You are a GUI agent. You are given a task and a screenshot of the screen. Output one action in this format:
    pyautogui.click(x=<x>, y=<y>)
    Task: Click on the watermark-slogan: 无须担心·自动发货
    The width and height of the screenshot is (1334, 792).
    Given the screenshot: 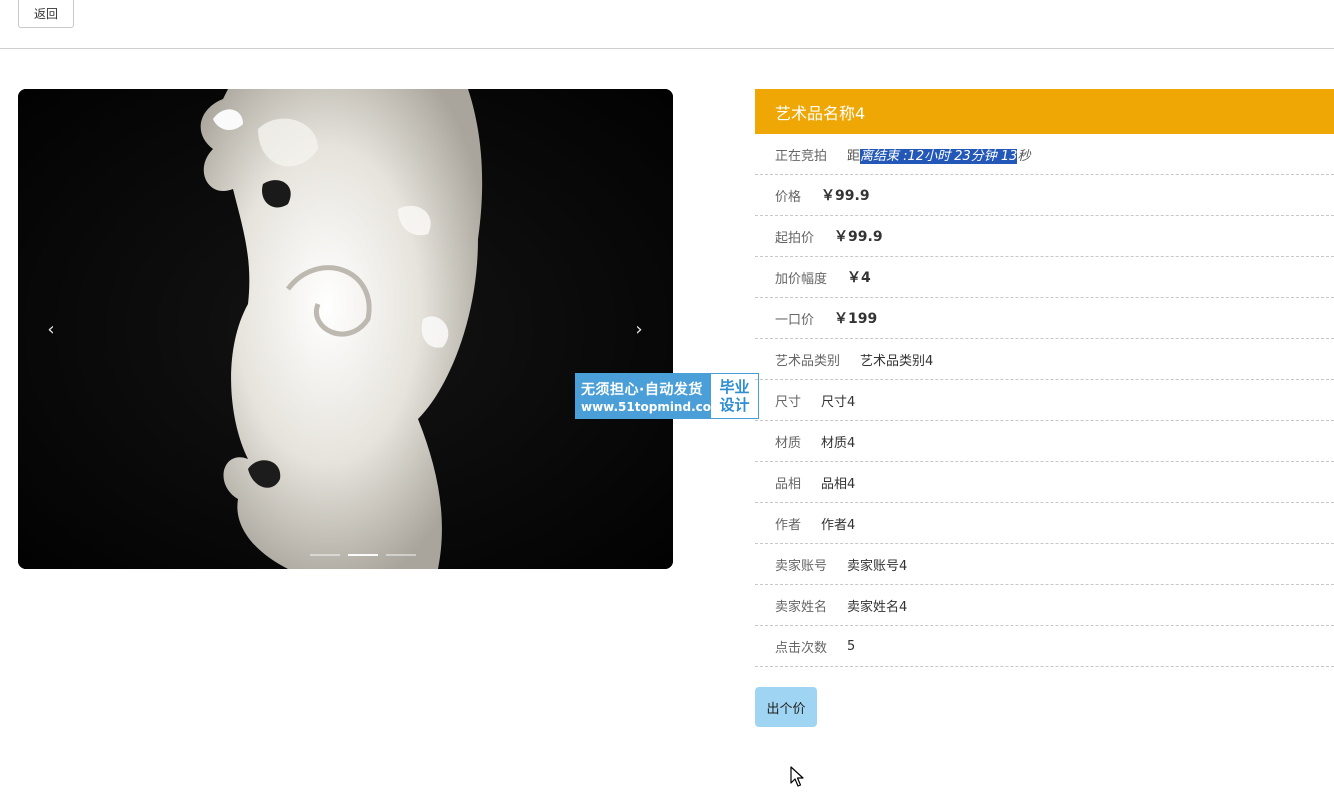 What is the action you would take?
    pyautogui.click(x=642, y=389)
    